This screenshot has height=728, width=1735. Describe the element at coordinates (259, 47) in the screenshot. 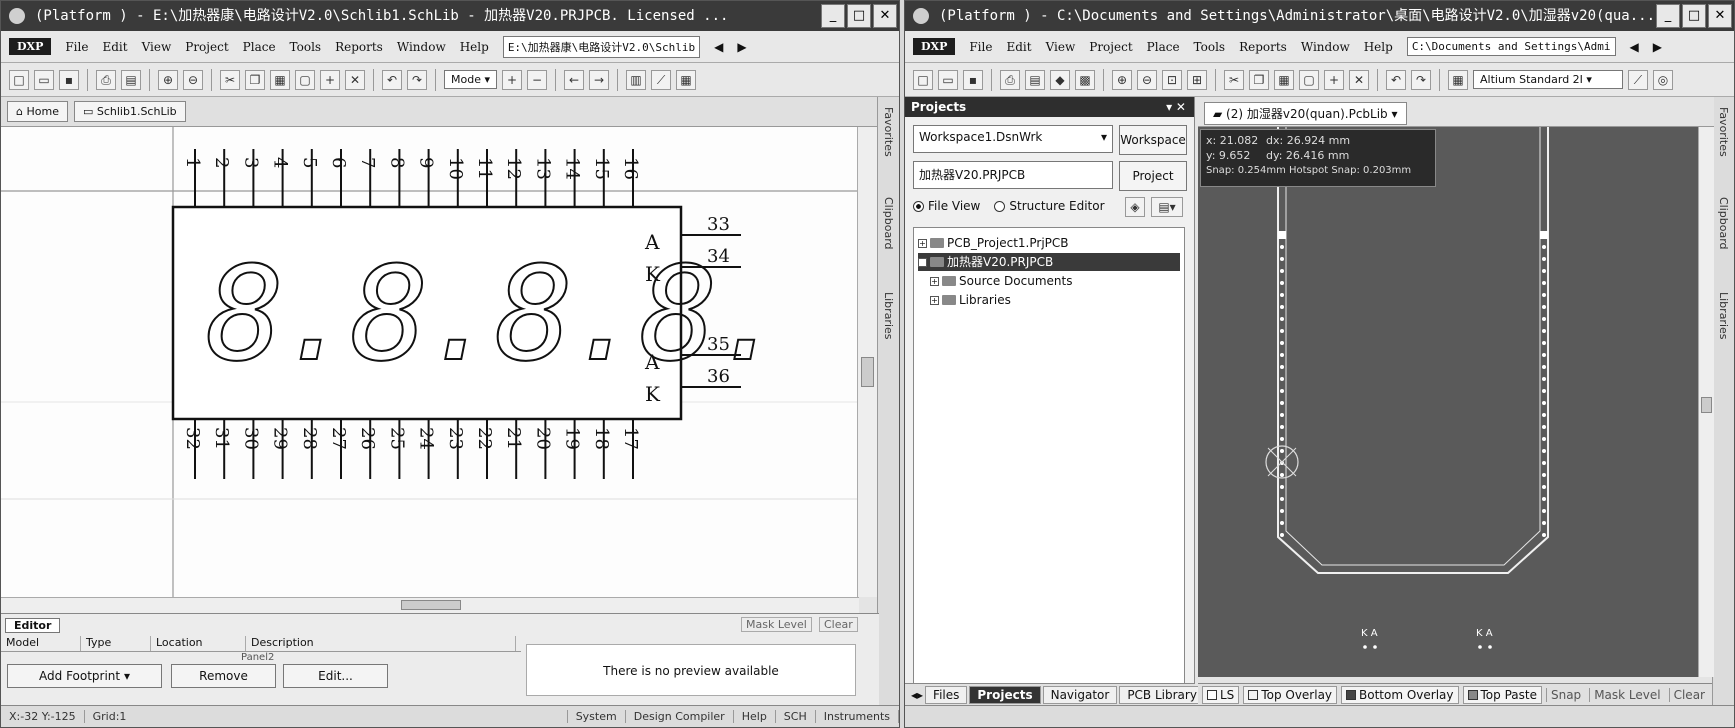

I see `menu-place: Place` at that location.